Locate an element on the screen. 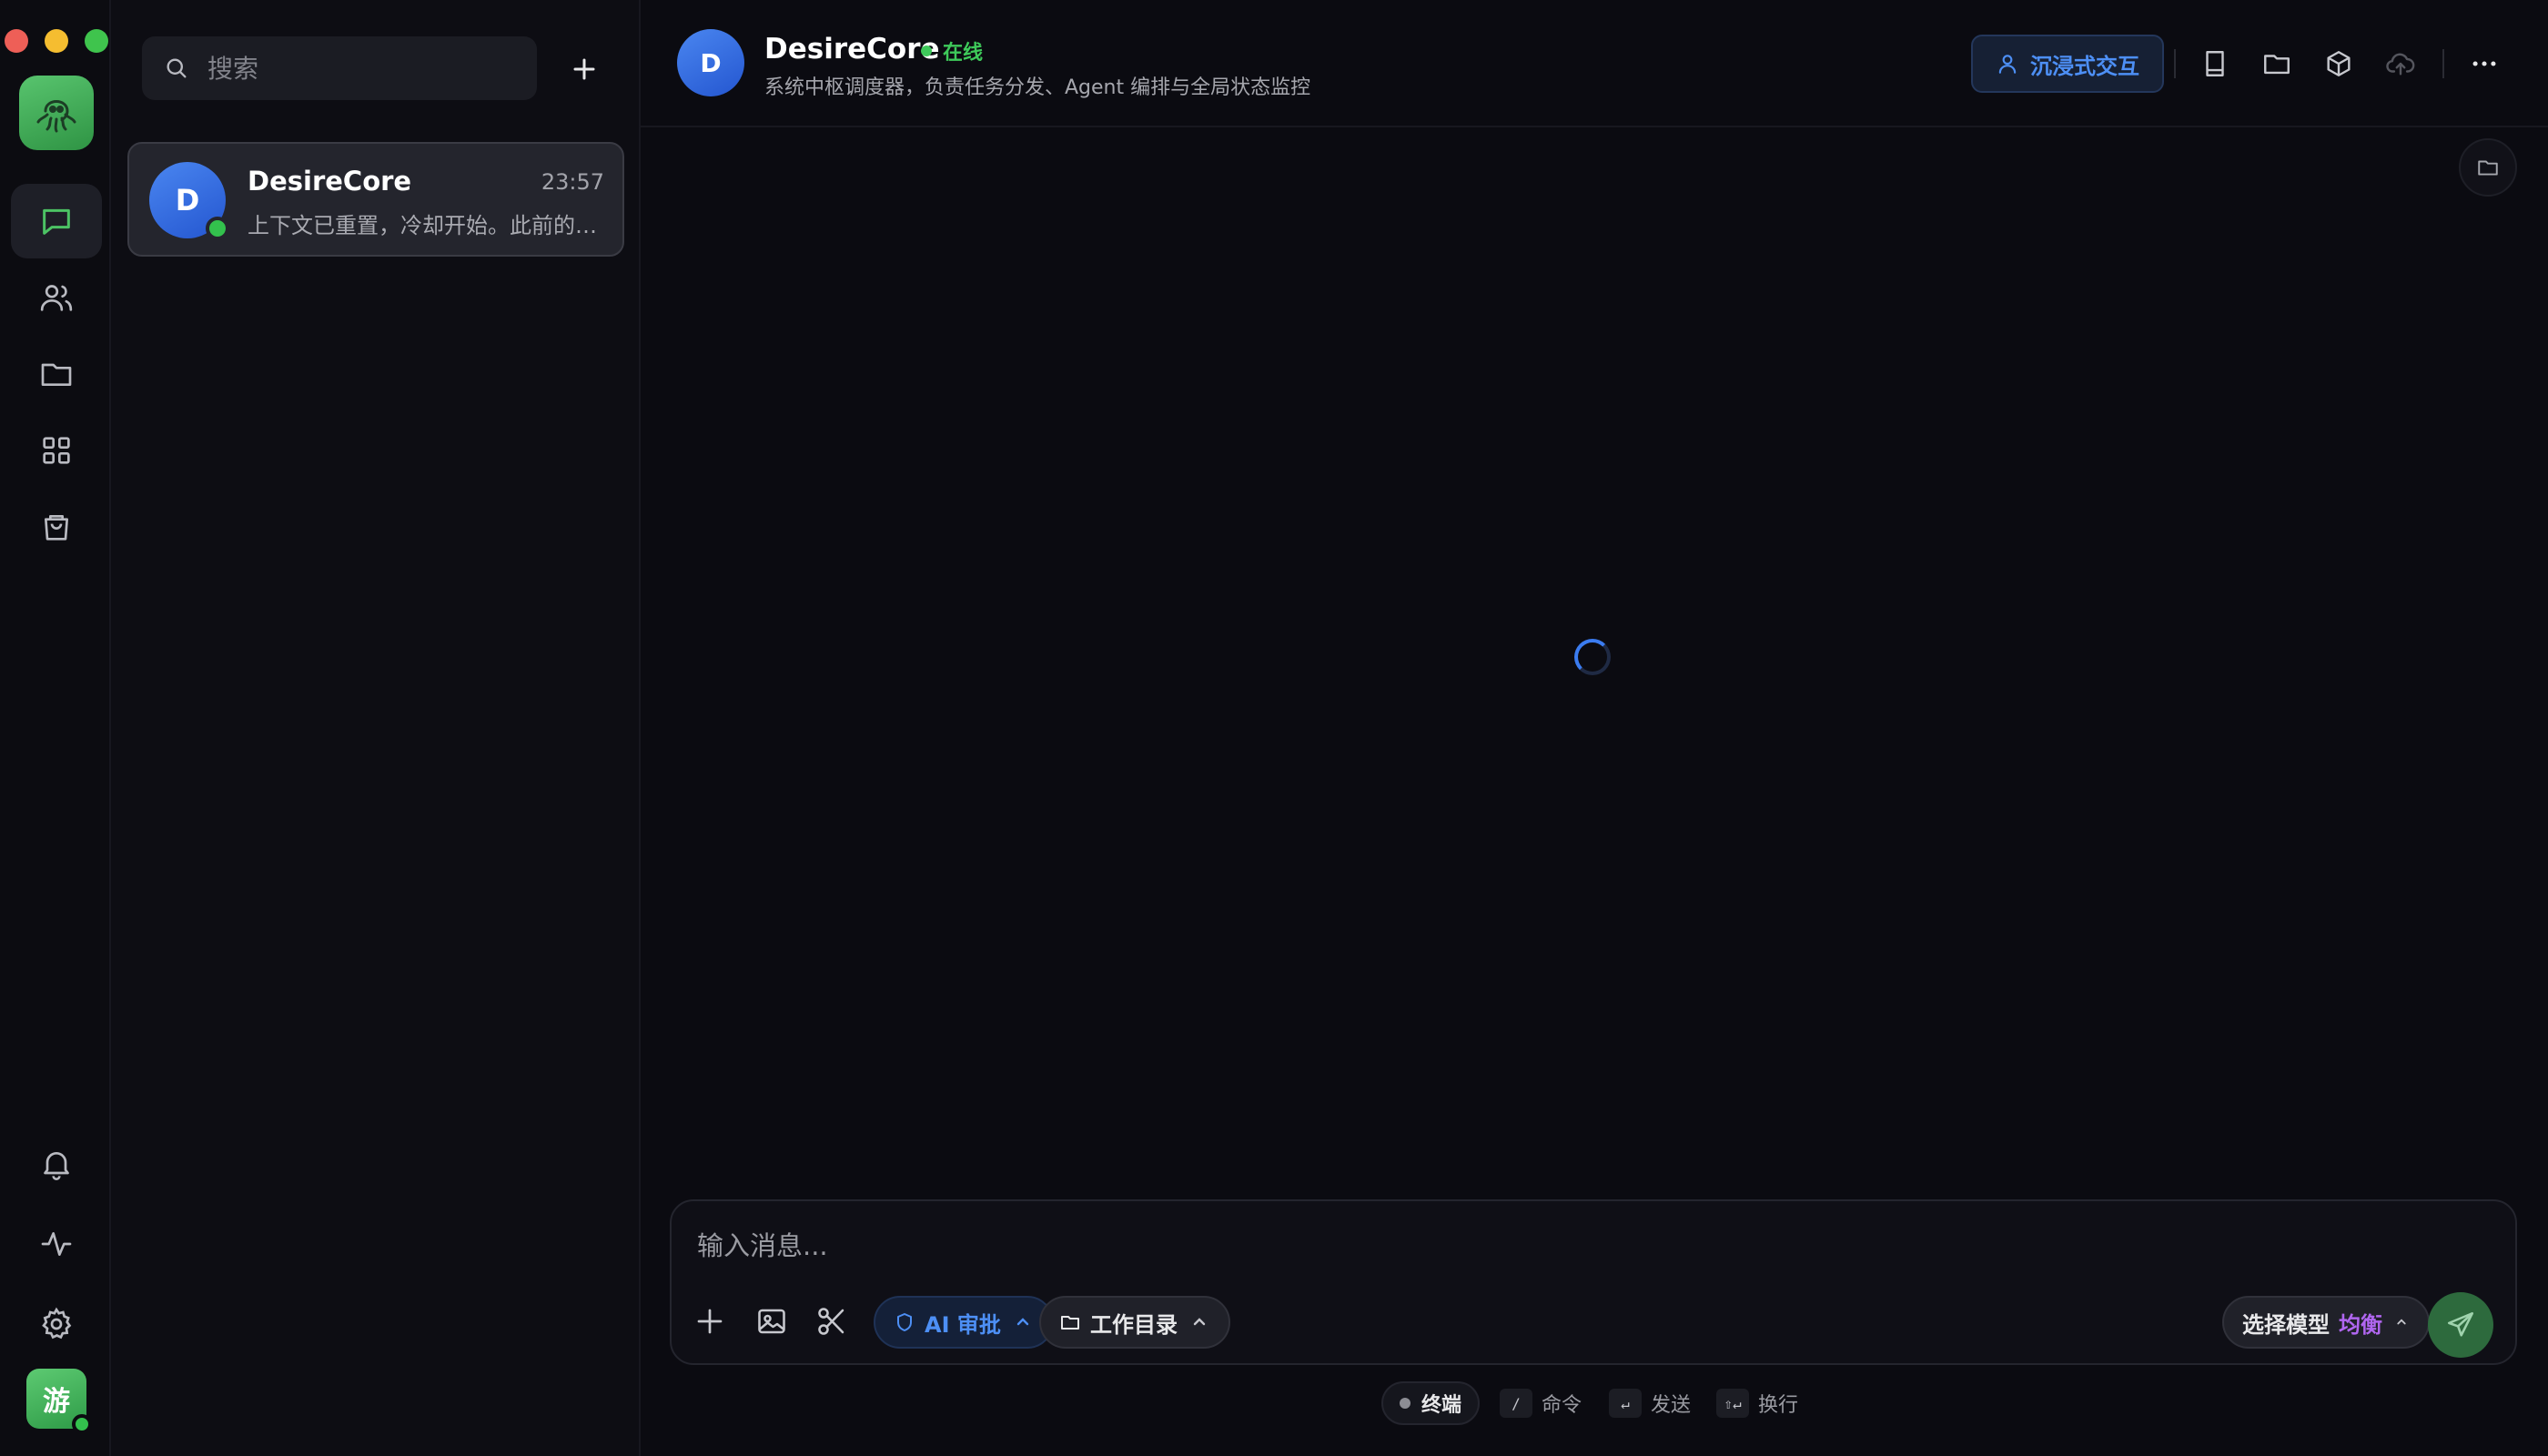 This screenshot has height=1456, width=2548. loading-spinner is located at coordinates (1593, 657).